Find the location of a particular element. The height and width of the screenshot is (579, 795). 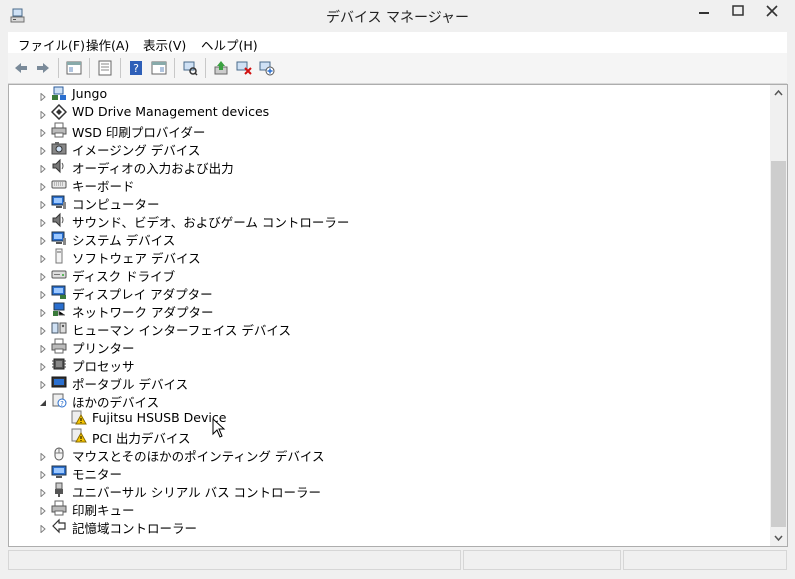

help-icon: ? is located at coordinates (136, 68).